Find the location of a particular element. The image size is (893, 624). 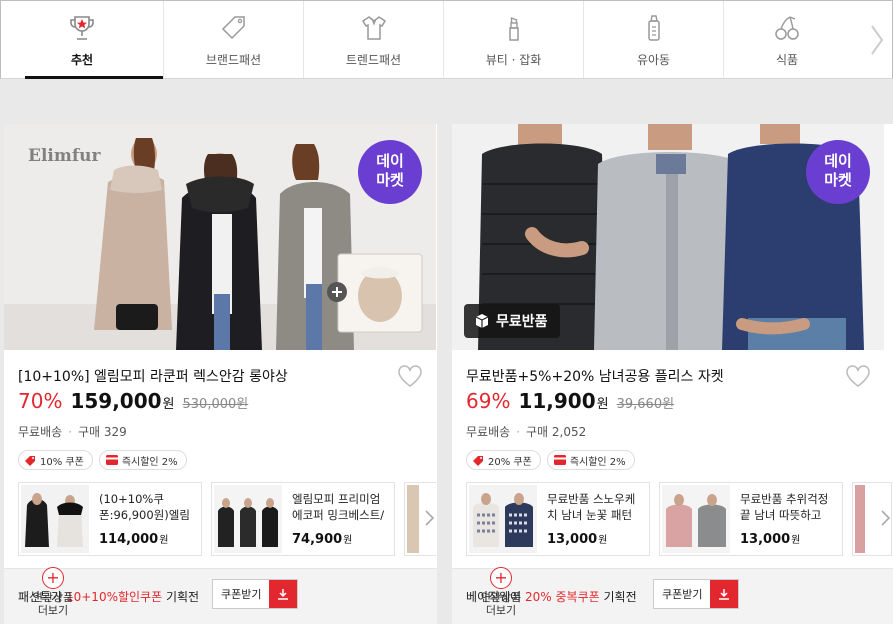

tab-label: 뷰티 · 잡화 is located at coordinates (513, 60).